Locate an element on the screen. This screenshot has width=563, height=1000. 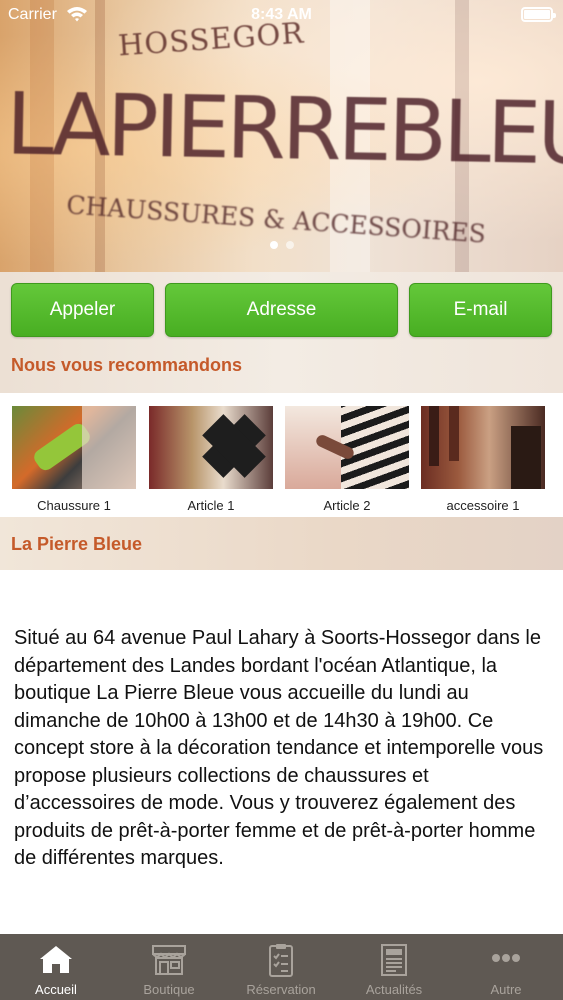
tab-actualites: Actualités is located at coordinates (394, 967).